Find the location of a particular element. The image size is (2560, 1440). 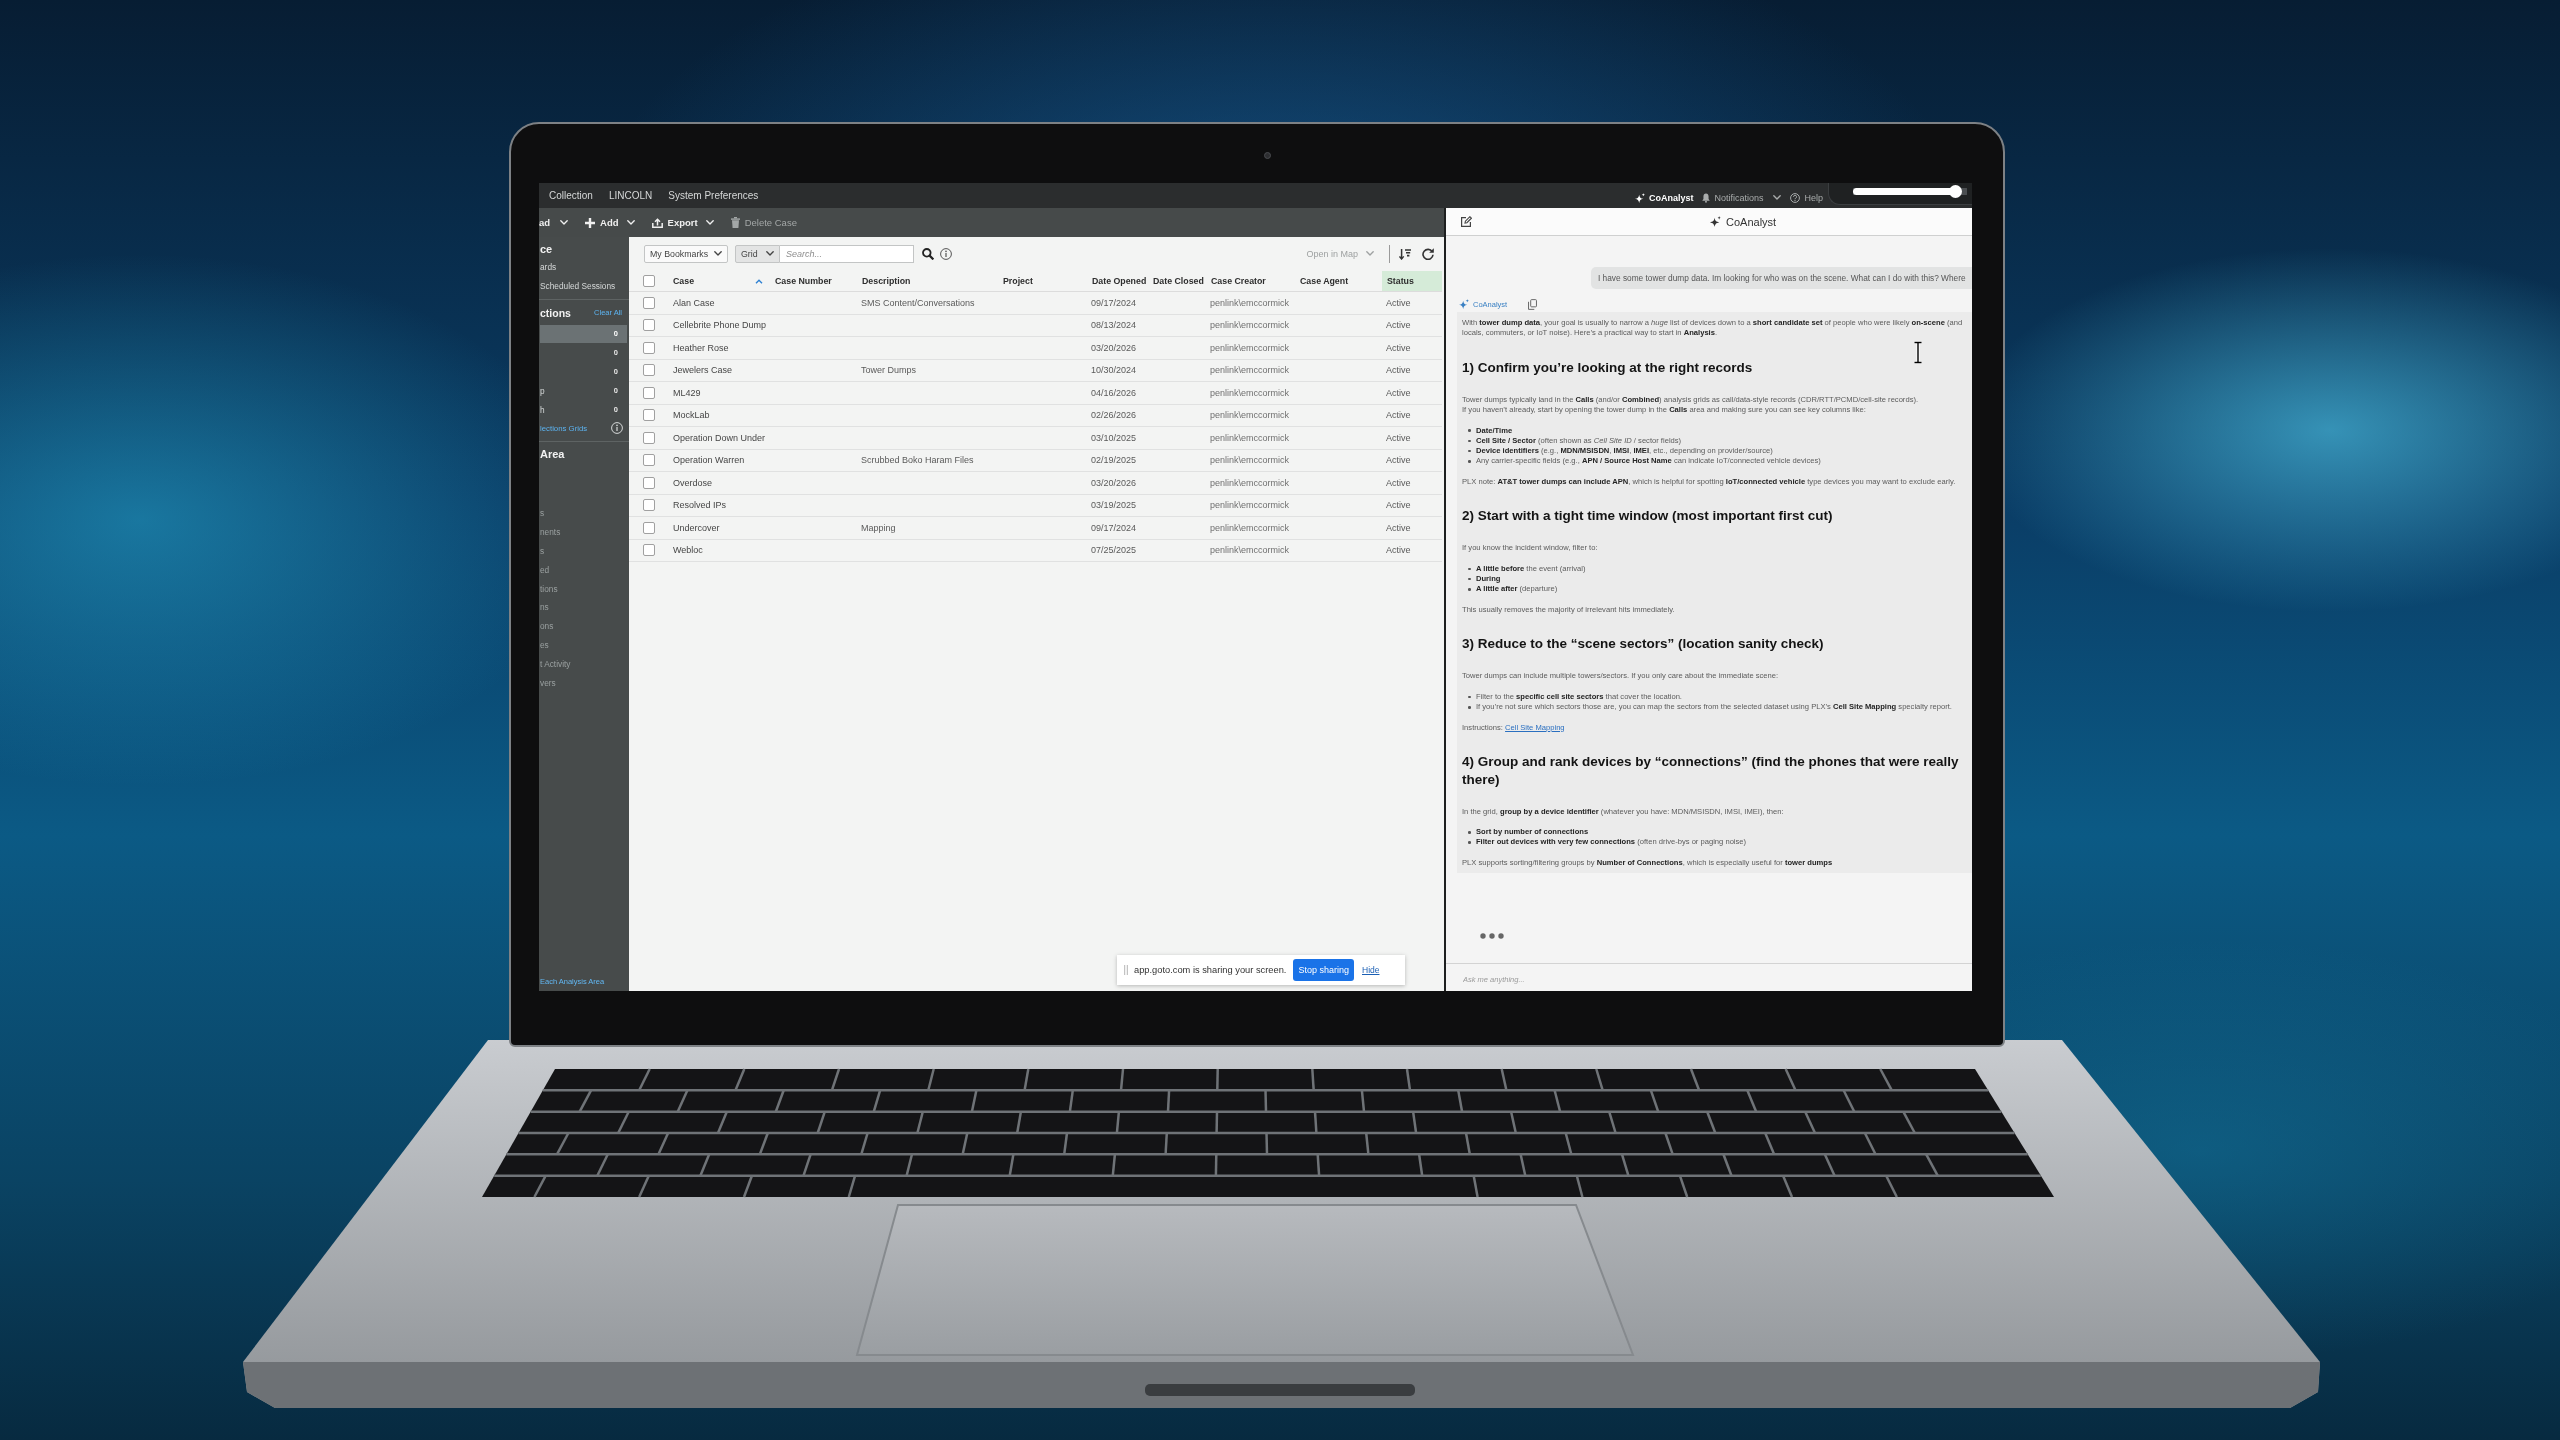

table-cell-text: 10/30/2024 is located at coordinates (1114, 371).